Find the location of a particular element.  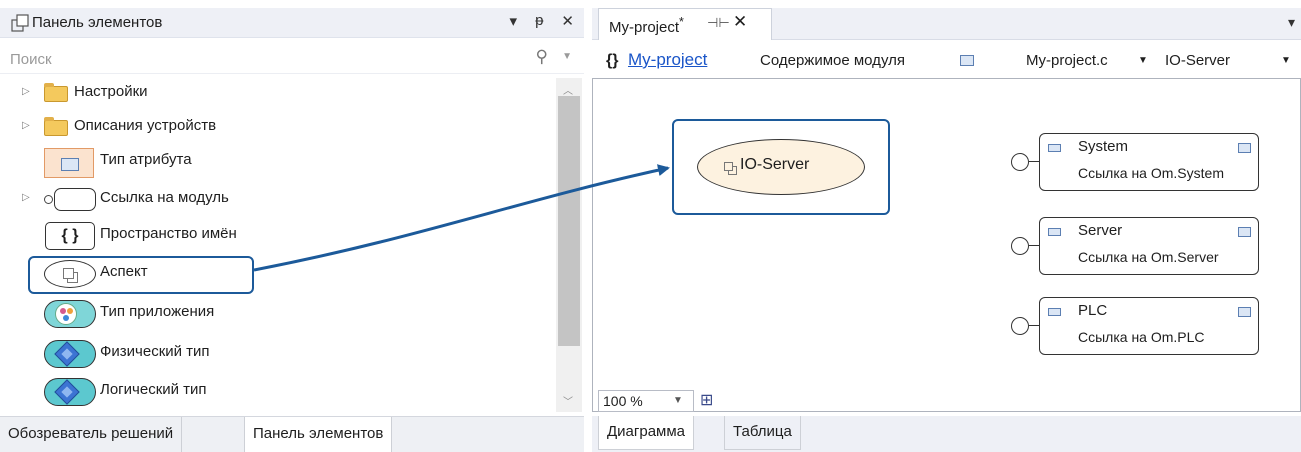

reference-node-system: System Ссылка на Om.System is located at coordinates (1135, 162).